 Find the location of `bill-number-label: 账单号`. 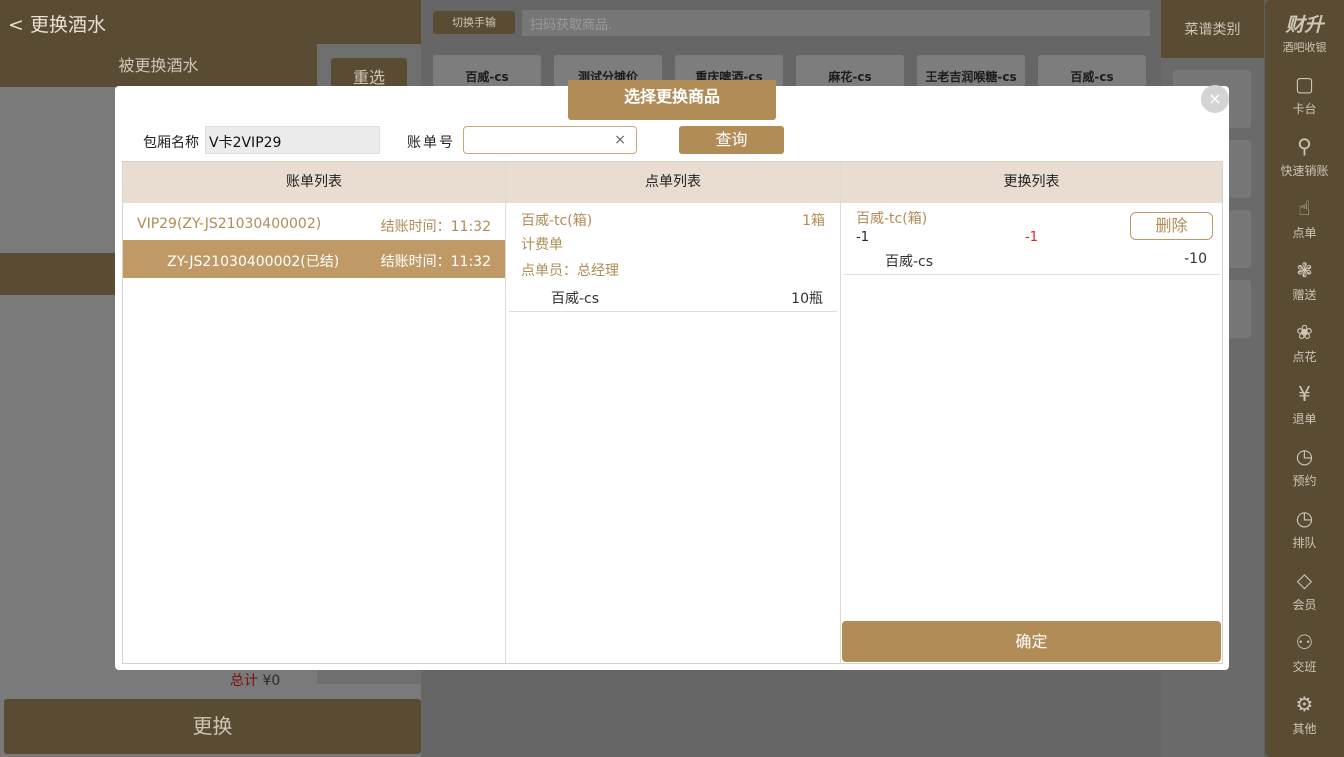

bill-number-label: 账单号 is located at coordinates (431, 143).